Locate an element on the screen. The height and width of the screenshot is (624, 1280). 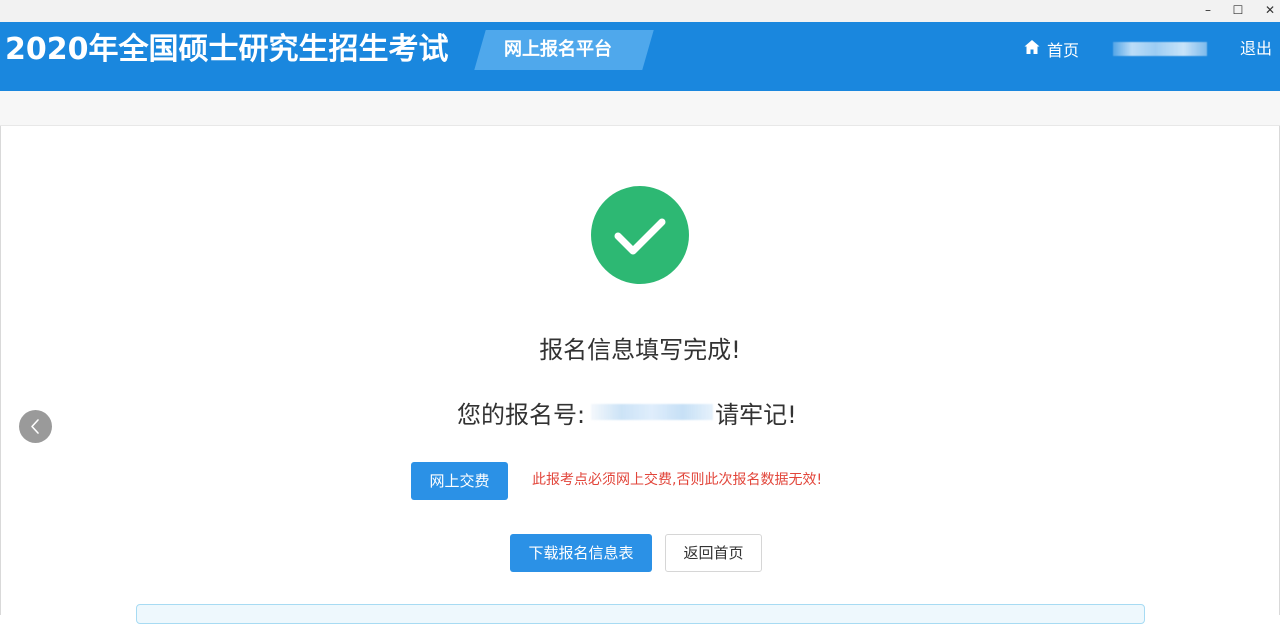
minimize-button: – is located at coordinates (1208, 11).